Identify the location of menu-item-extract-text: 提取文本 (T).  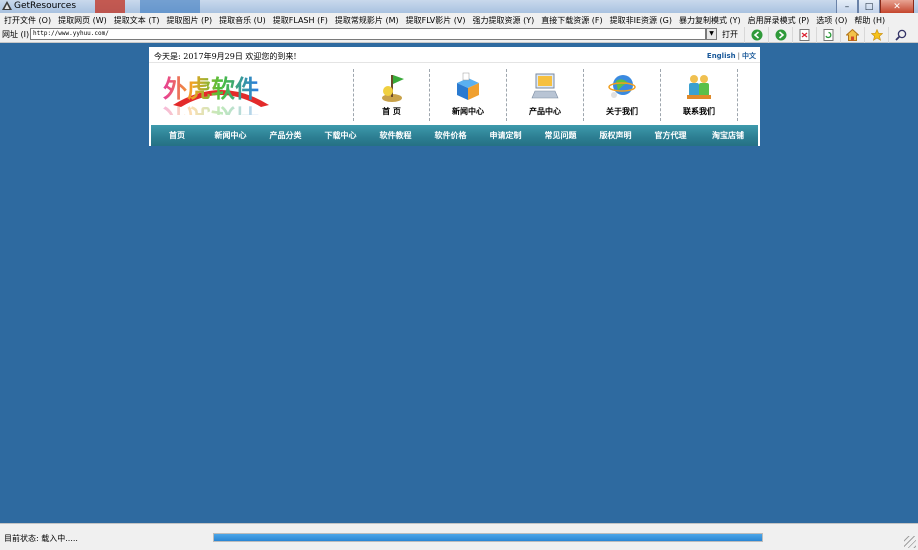
(137, 20).